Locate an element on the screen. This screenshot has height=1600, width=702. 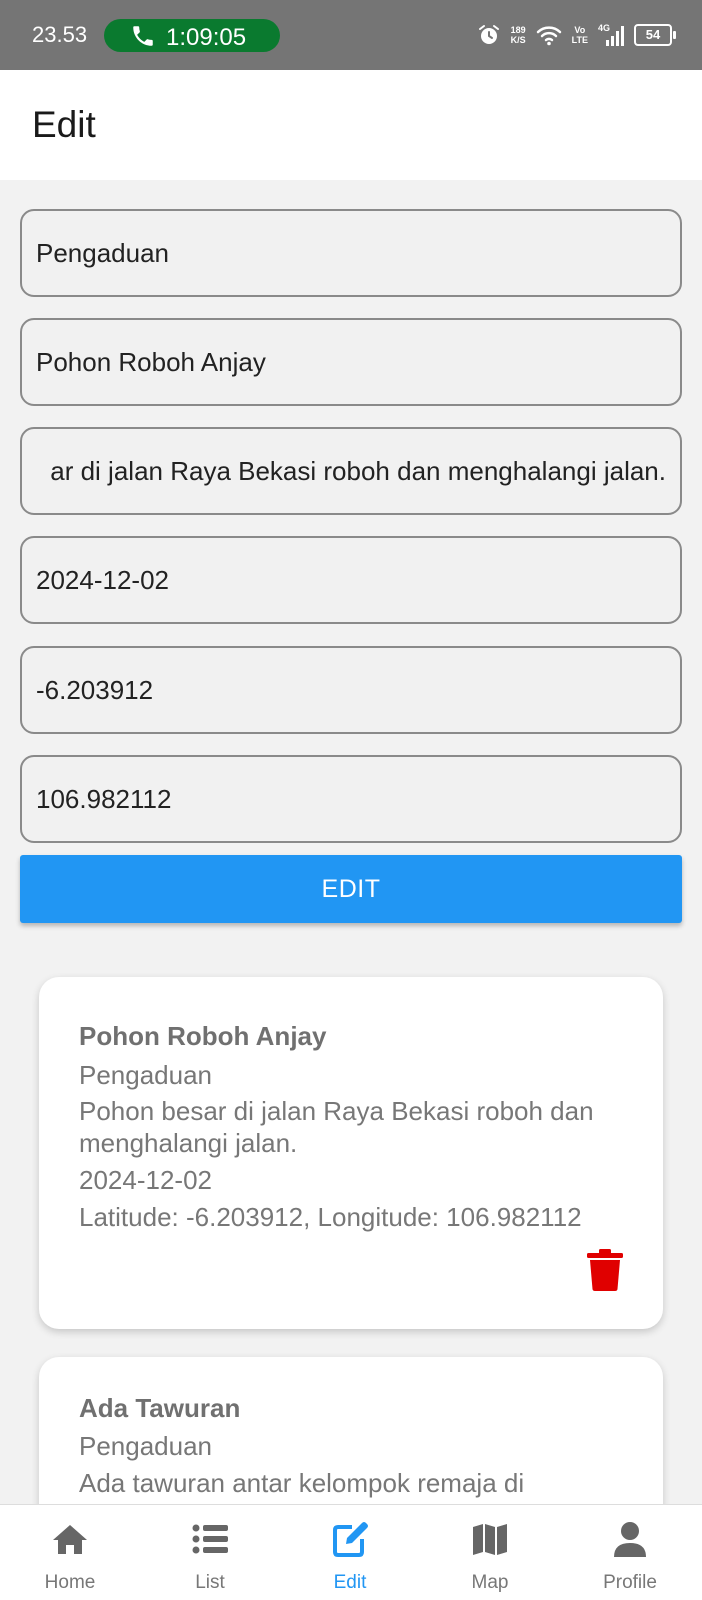
nav-list: List is located at coordinates (210, 1552).